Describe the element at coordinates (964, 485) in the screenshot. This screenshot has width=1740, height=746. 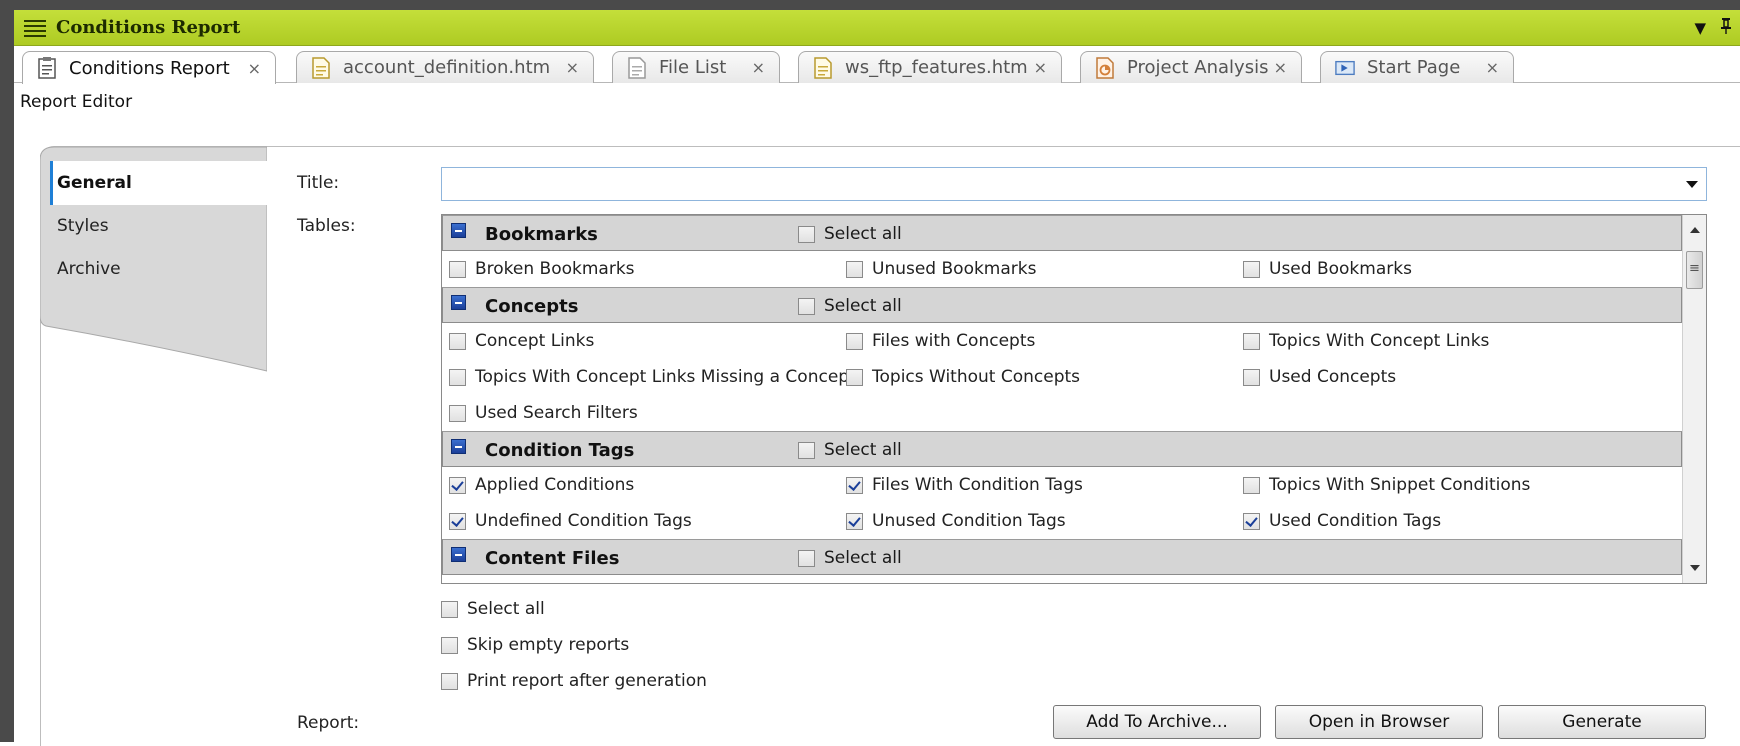
I see `table-option-files-with-condition-tags: Files With Condition Tags` at that location.